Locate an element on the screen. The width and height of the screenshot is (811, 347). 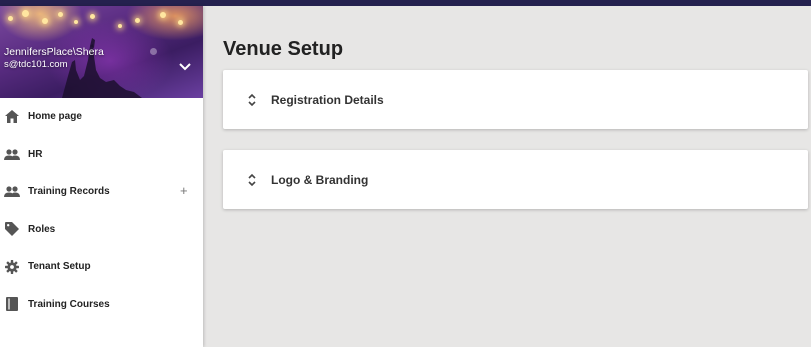
section-logo-branding: Logo & Branding is located at coordinates (515, 179).